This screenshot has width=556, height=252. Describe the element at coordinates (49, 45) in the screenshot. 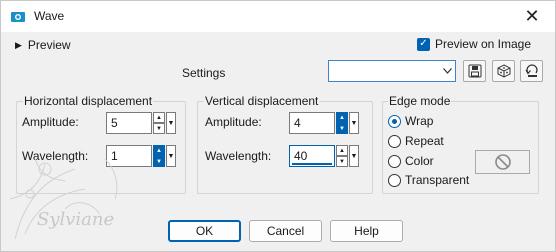

I see `preview-label: Preview` at that location.